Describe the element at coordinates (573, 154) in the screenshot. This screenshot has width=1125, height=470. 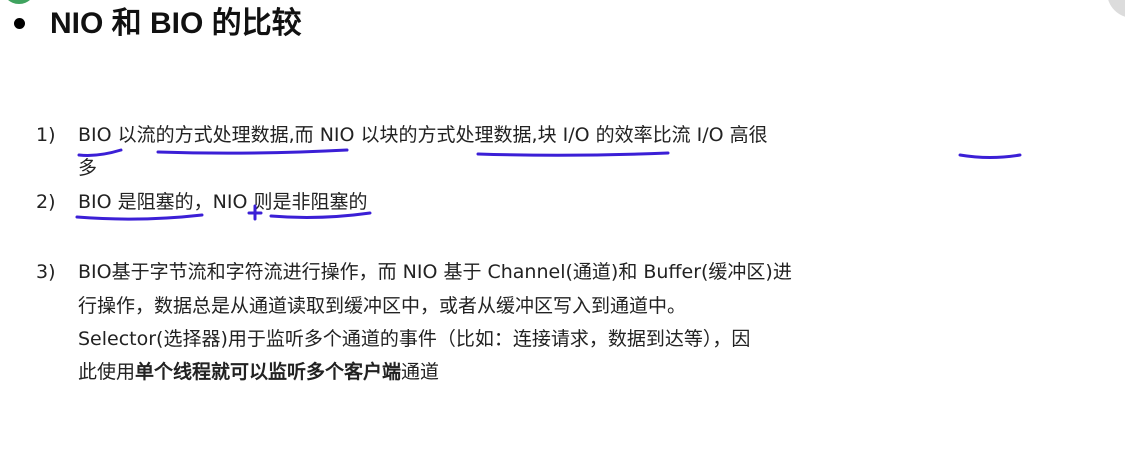
I see `underline-block-method` at that location.